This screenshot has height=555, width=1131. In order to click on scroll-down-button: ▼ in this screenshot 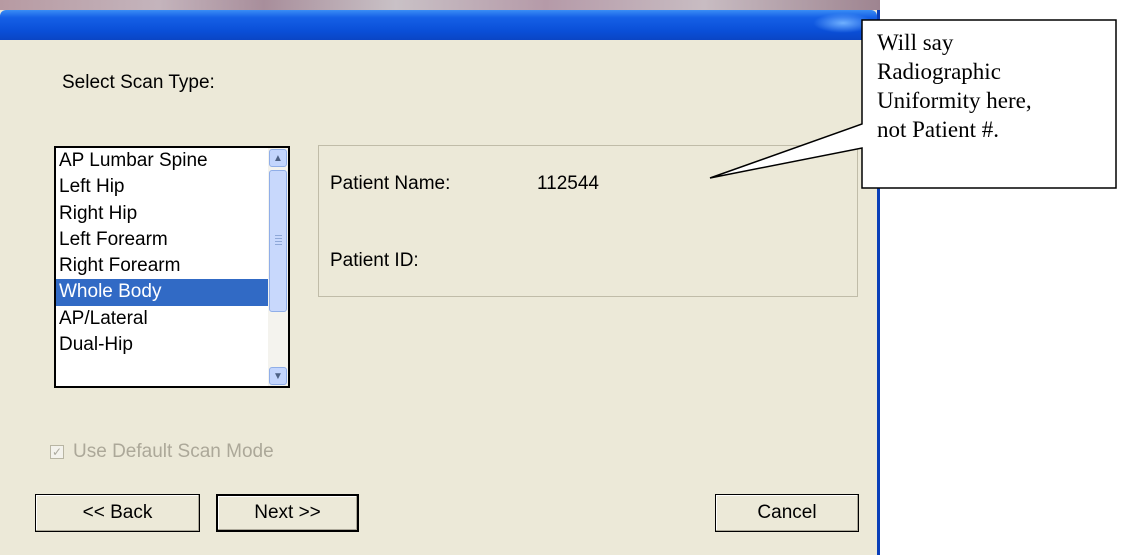, I will do `click(278, 376)`.